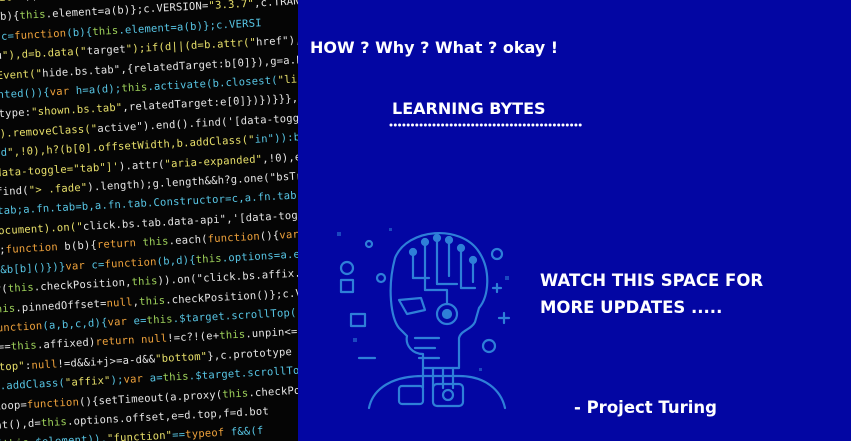 The width and height of the screenshot is (851, 441). I want to click on code-token: ").removeClass(", so click(49, 131).